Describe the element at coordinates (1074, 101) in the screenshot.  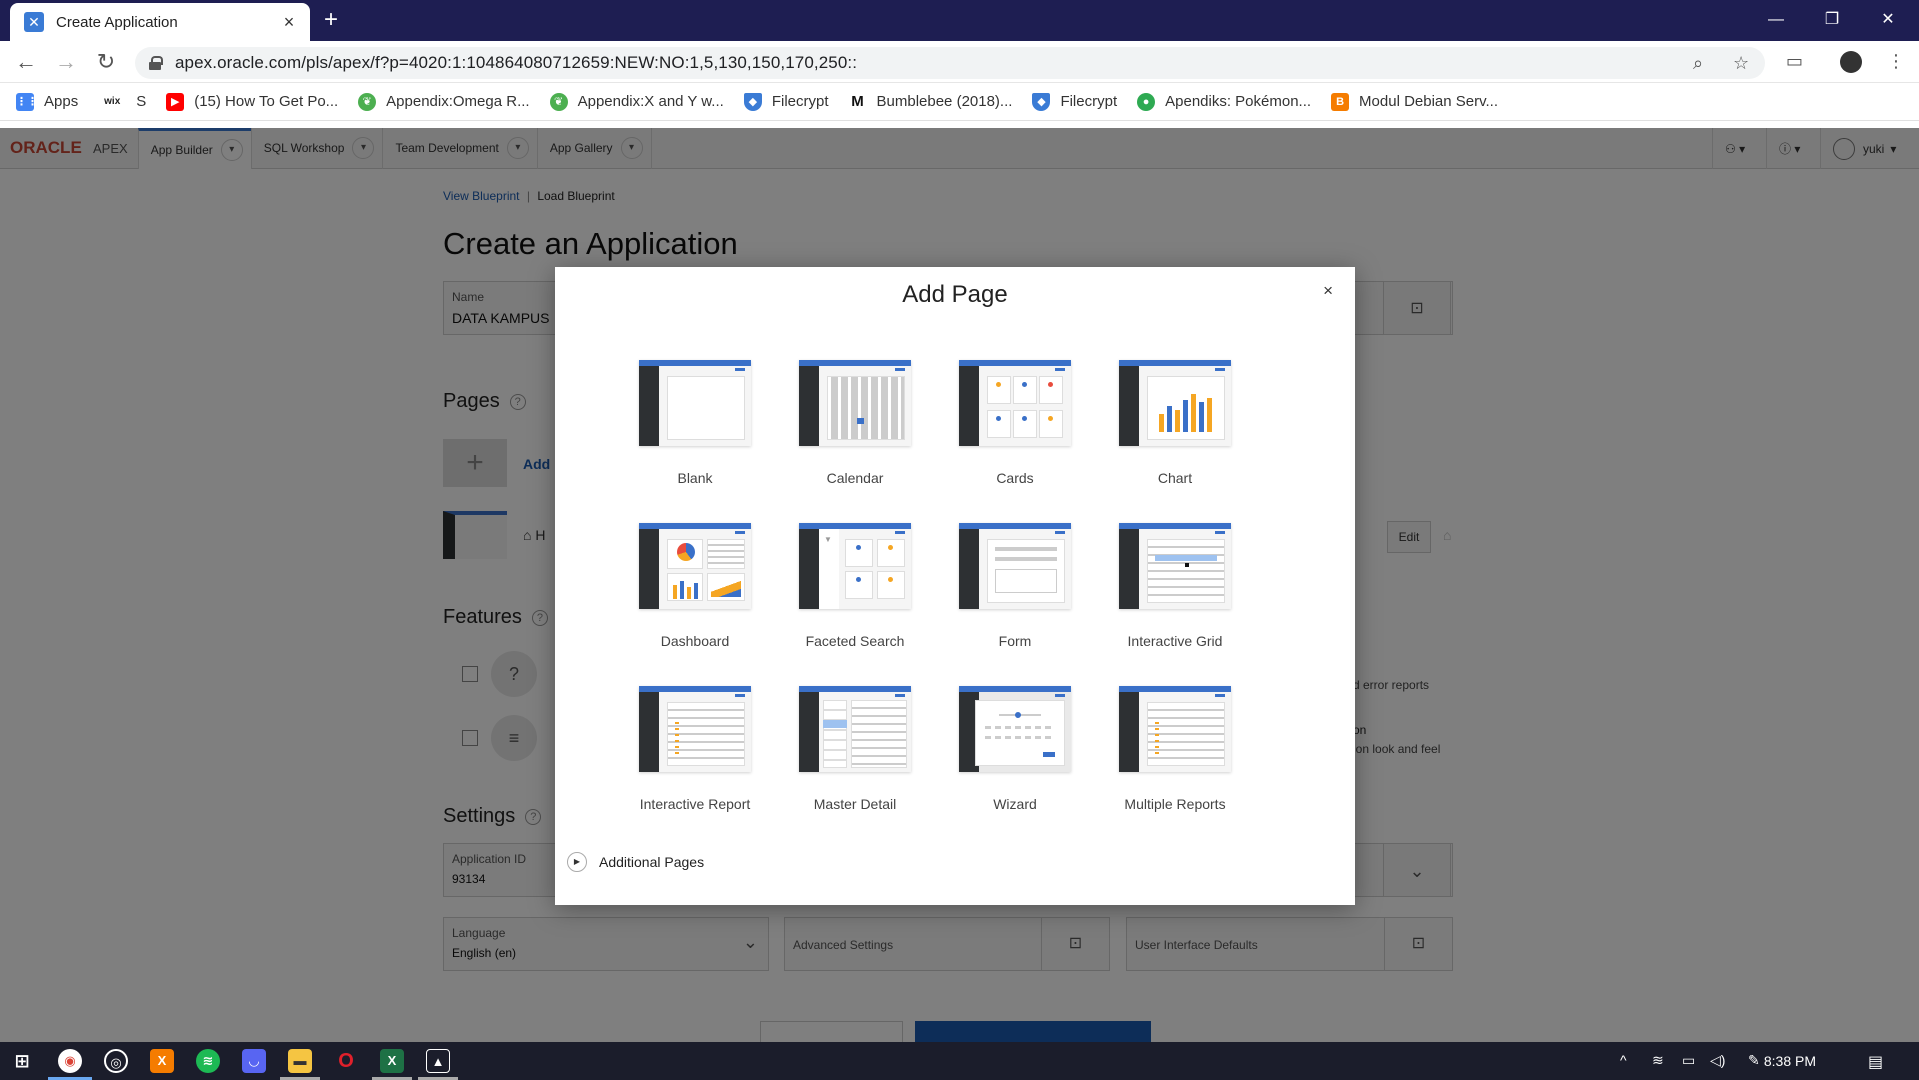
I see `bookmark-filecrypt-2: ◆ Filecrypt` at that location.